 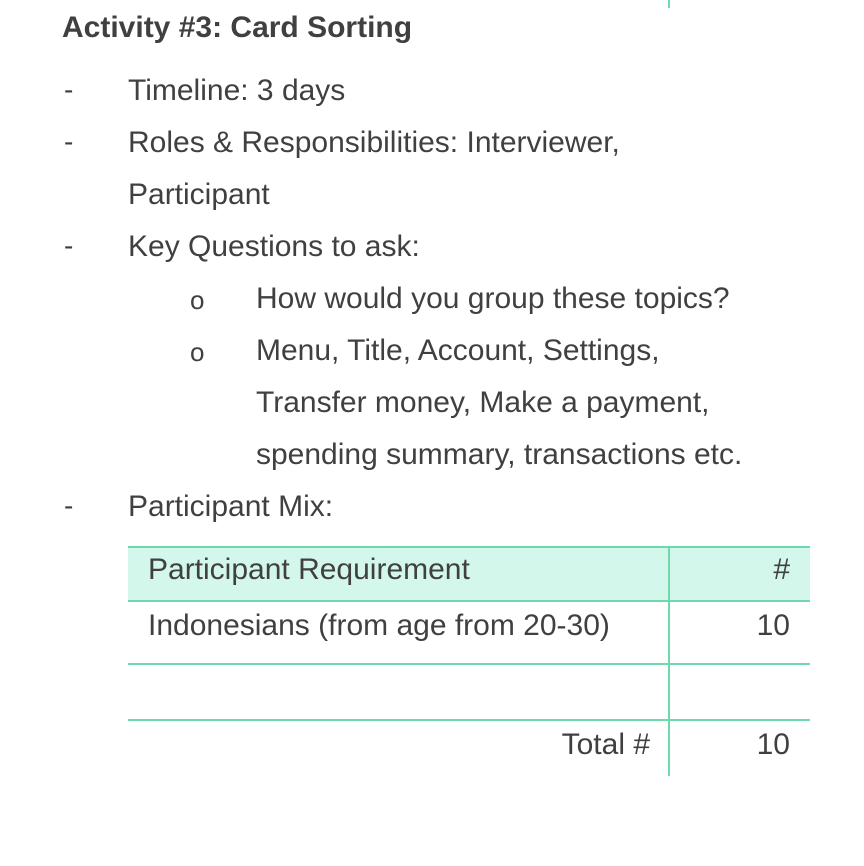 What do you see at coordinates (231, 506) in the screenshot?
I see `participant-mix-text: Participant Mix:` at bounding box center [231, 506].